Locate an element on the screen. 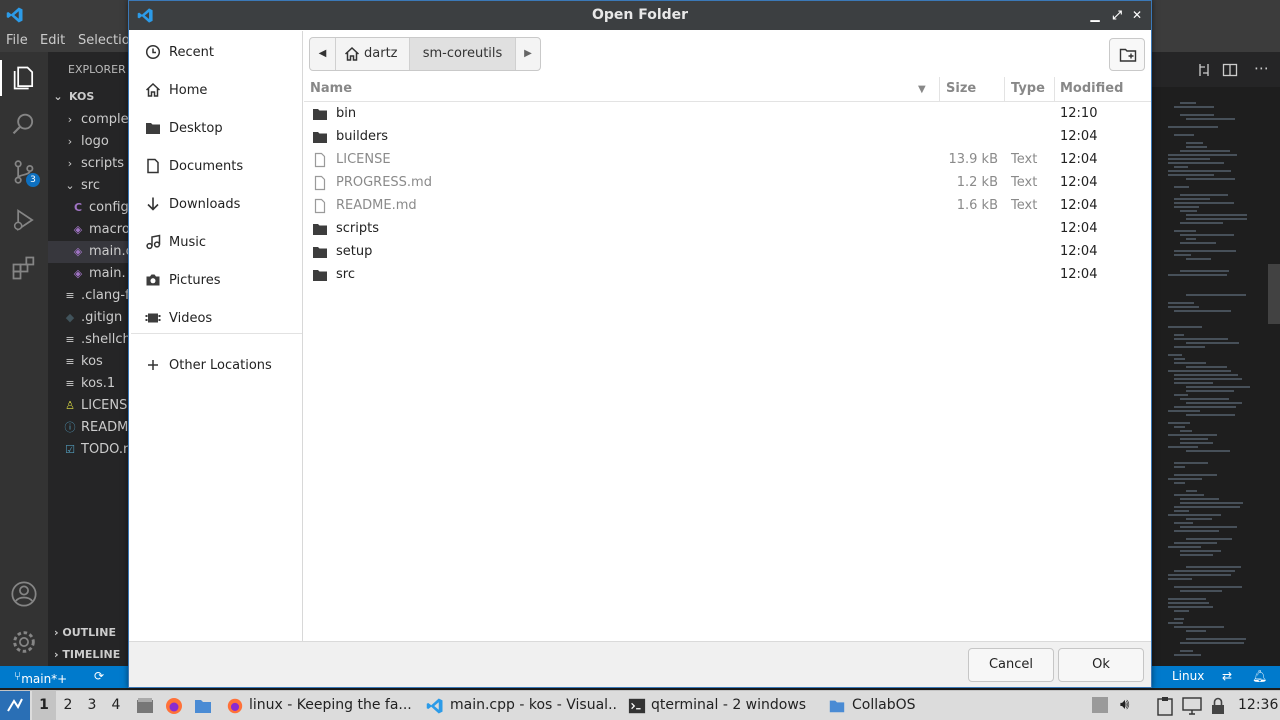  compare-icon is located at coordinates (1204, 70).